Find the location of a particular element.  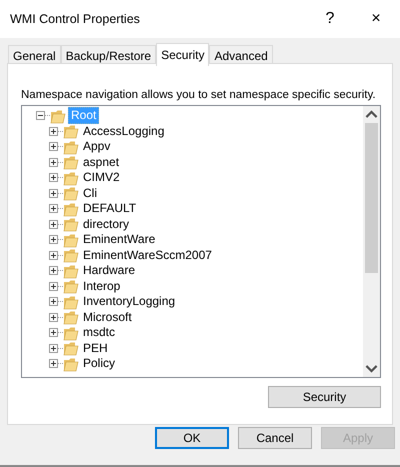

tree-item: Microsoft is located at coordinates (107, 317).